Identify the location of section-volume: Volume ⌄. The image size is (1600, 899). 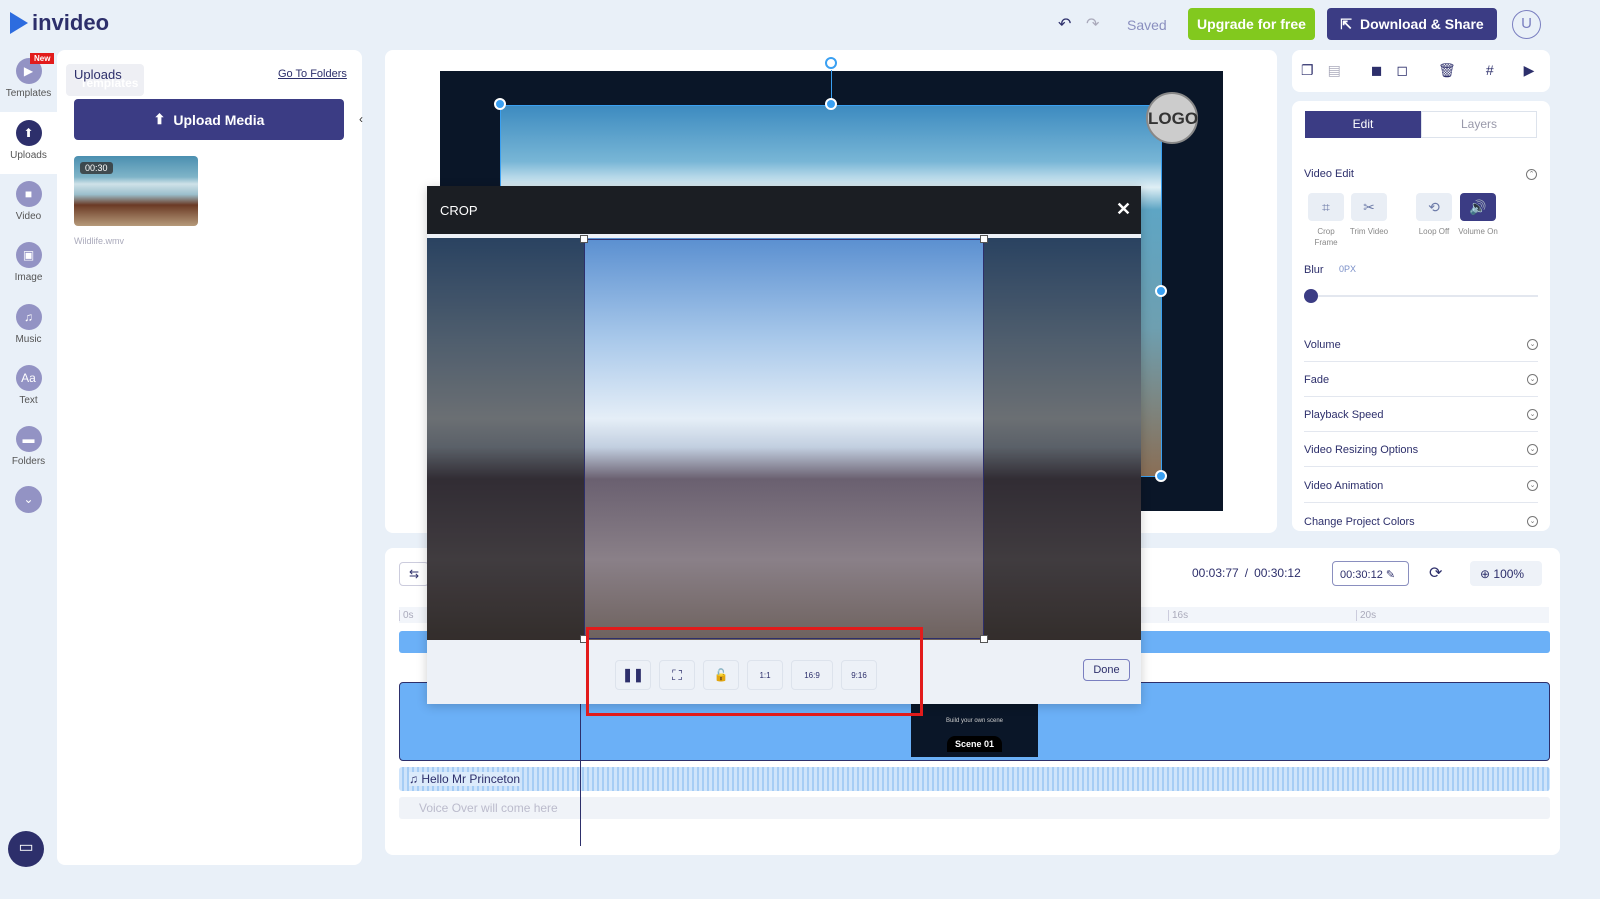
(1421, 350).